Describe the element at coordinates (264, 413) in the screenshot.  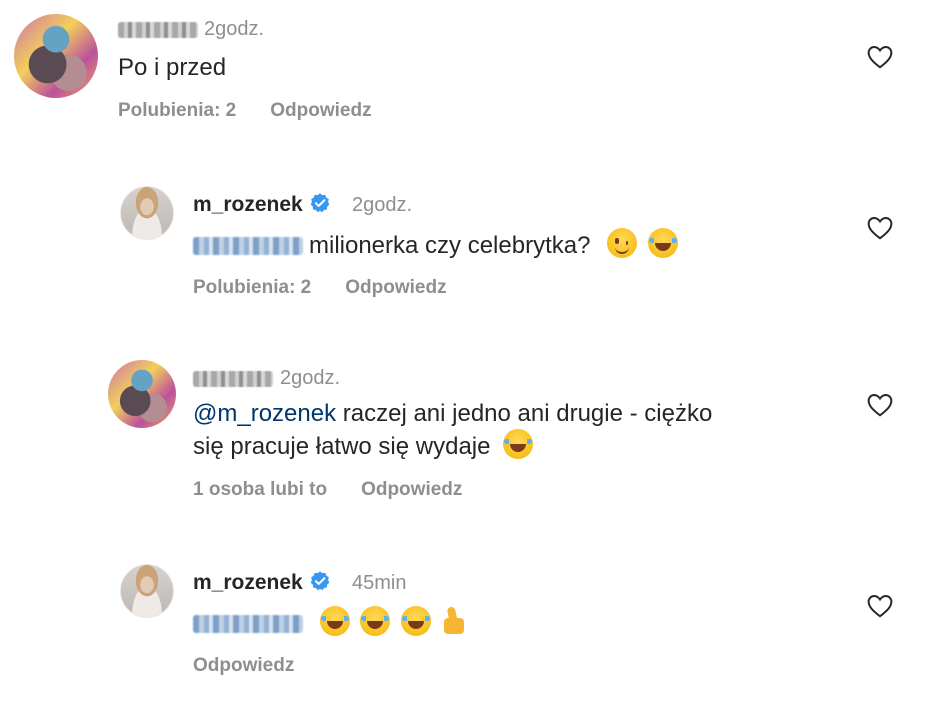
I see `mention-link: @m_rozenek` at that location.